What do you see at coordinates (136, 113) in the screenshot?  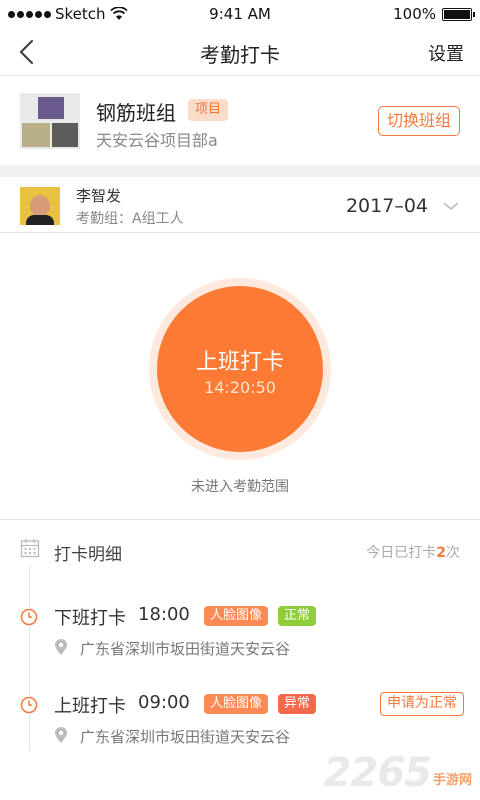 I see `team-name: 钢筋班组` at bounding box center [136, 113].